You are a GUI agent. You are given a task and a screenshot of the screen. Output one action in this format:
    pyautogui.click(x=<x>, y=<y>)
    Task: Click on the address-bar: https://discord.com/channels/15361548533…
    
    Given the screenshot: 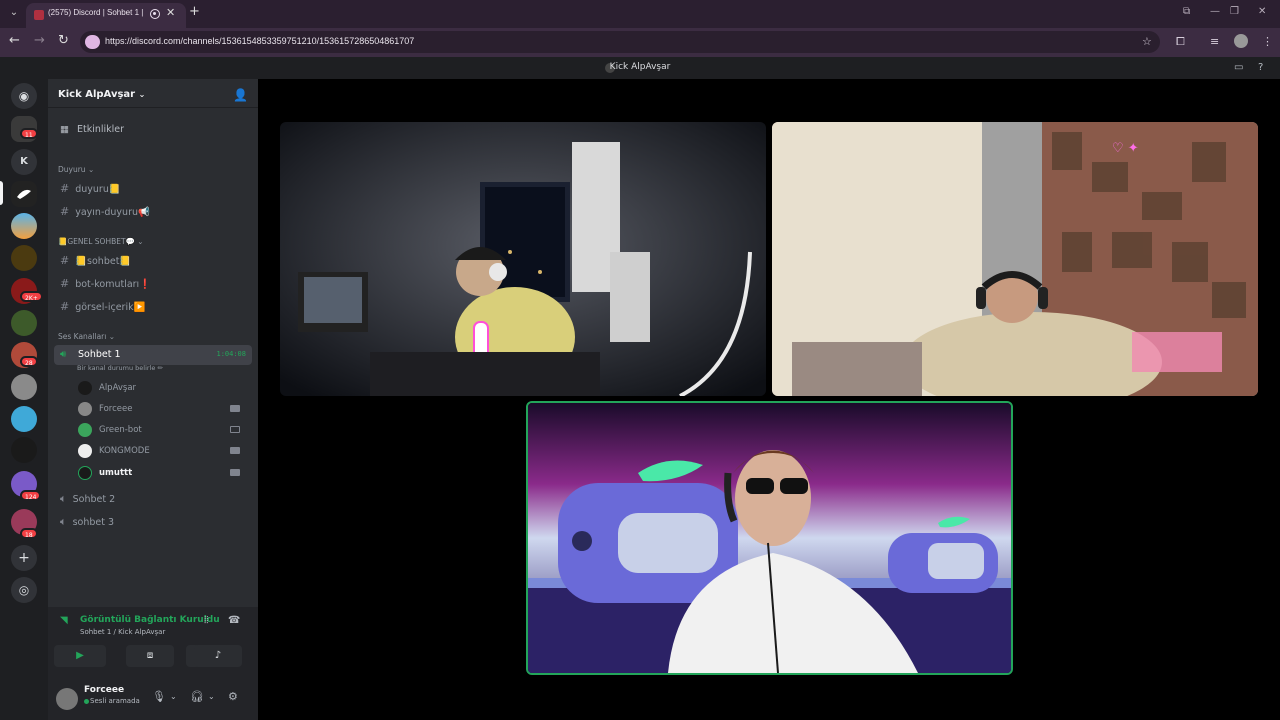 What is the action you would take?
    pyautogui.click(x=620, y=42)
    